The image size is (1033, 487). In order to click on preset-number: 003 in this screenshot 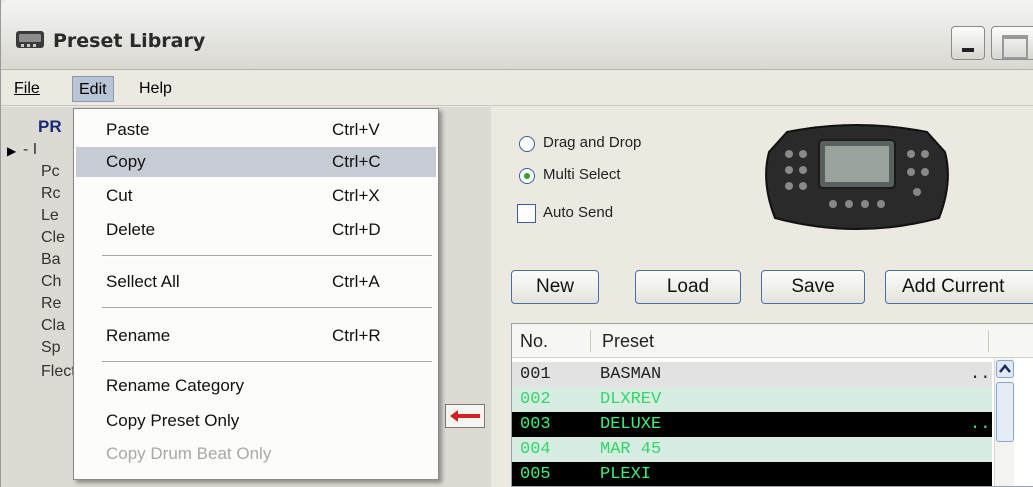, I will do `click(535, 424)`.